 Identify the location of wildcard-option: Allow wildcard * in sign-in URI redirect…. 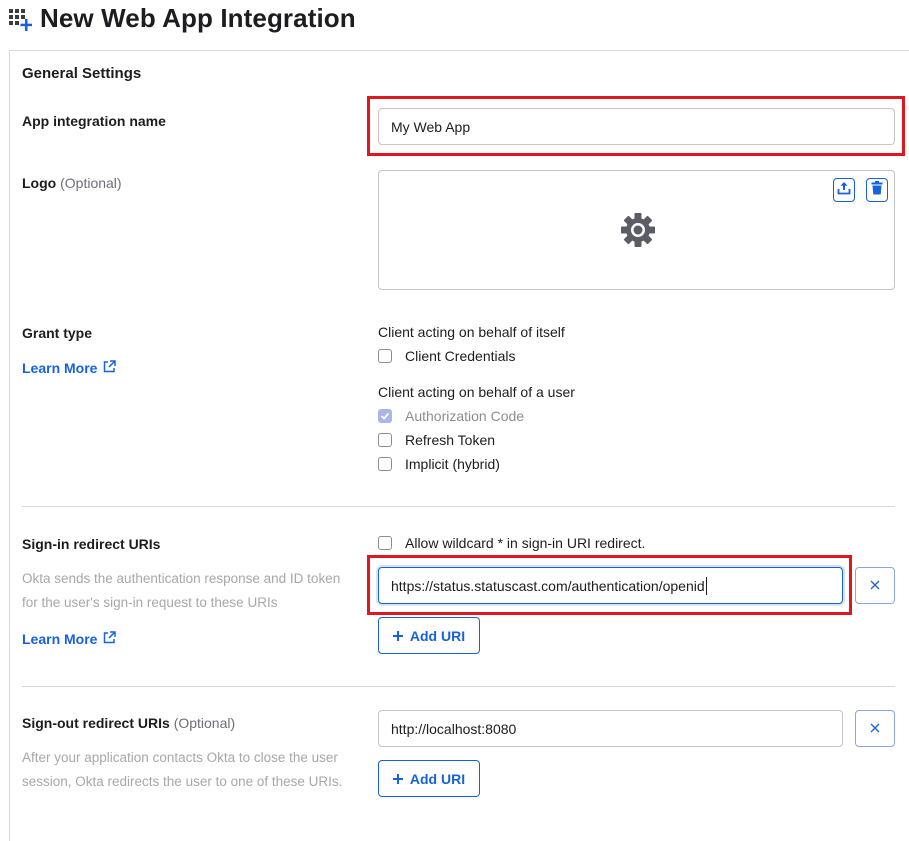
(511, 543).